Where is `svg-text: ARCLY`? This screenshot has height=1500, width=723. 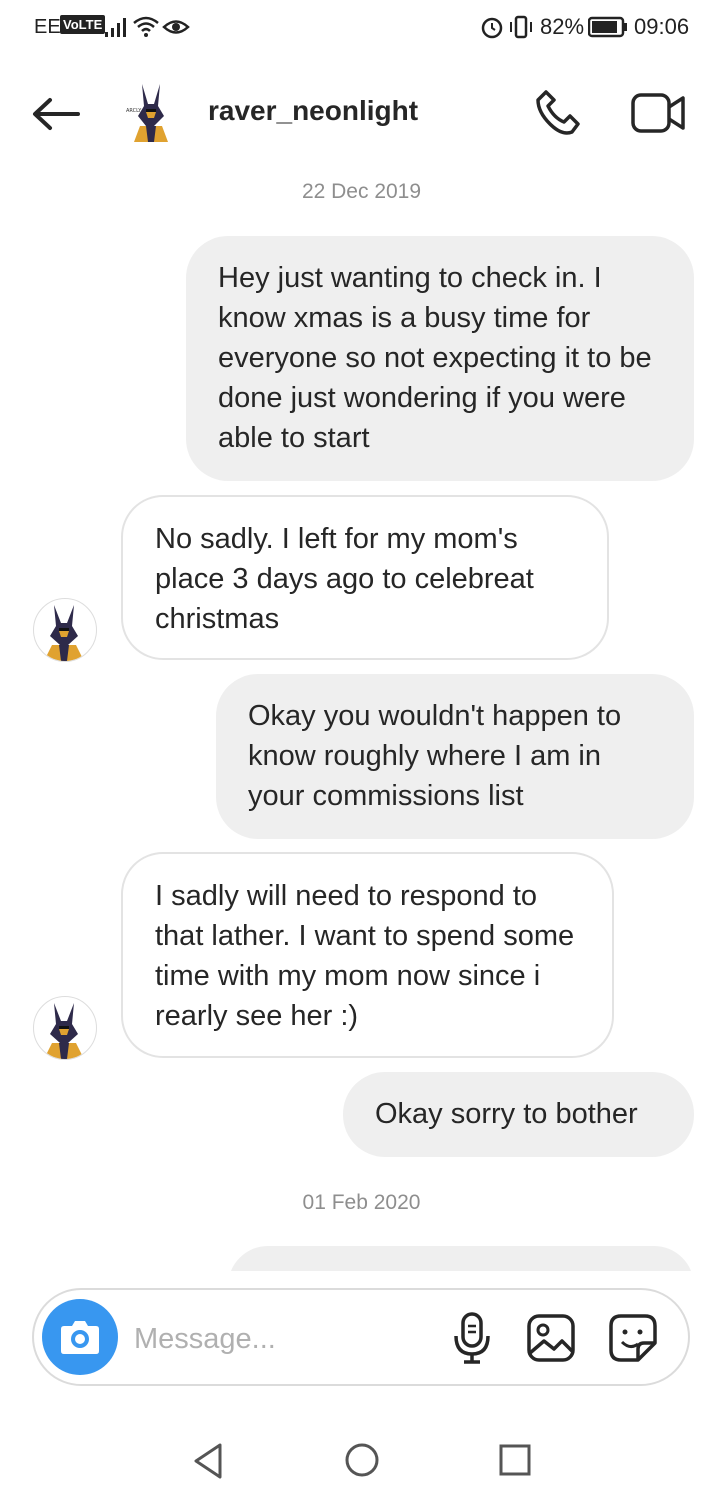
svg-text: ARCLY is located at coordinates (134, 111).